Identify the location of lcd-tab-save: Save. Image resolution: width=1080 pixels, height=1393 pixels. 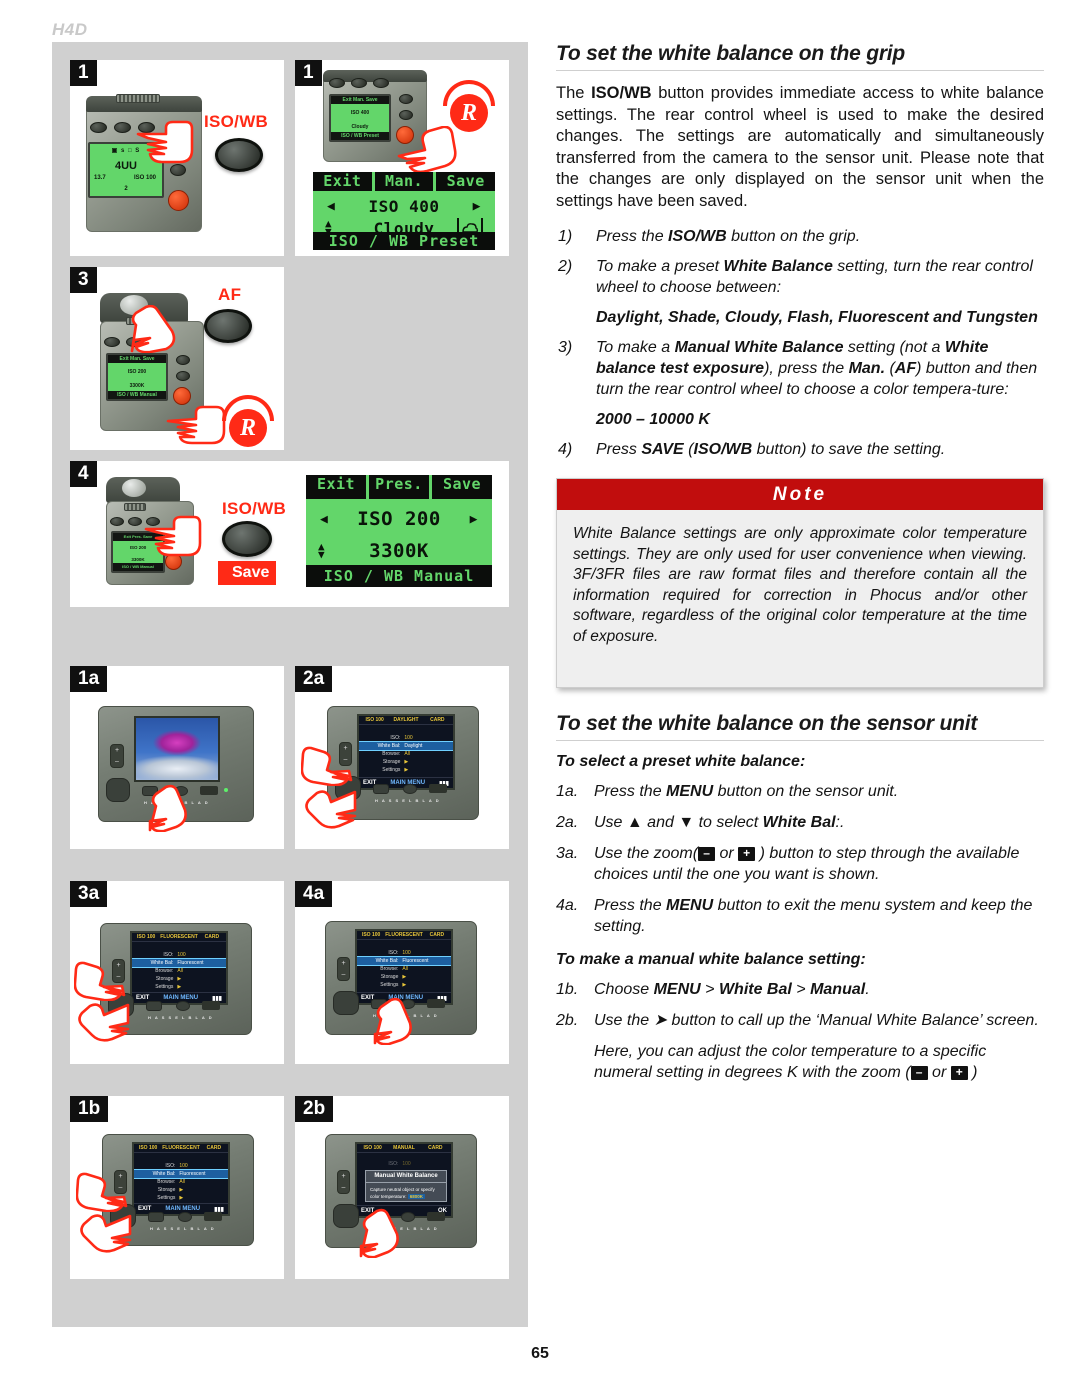
(465, 181).